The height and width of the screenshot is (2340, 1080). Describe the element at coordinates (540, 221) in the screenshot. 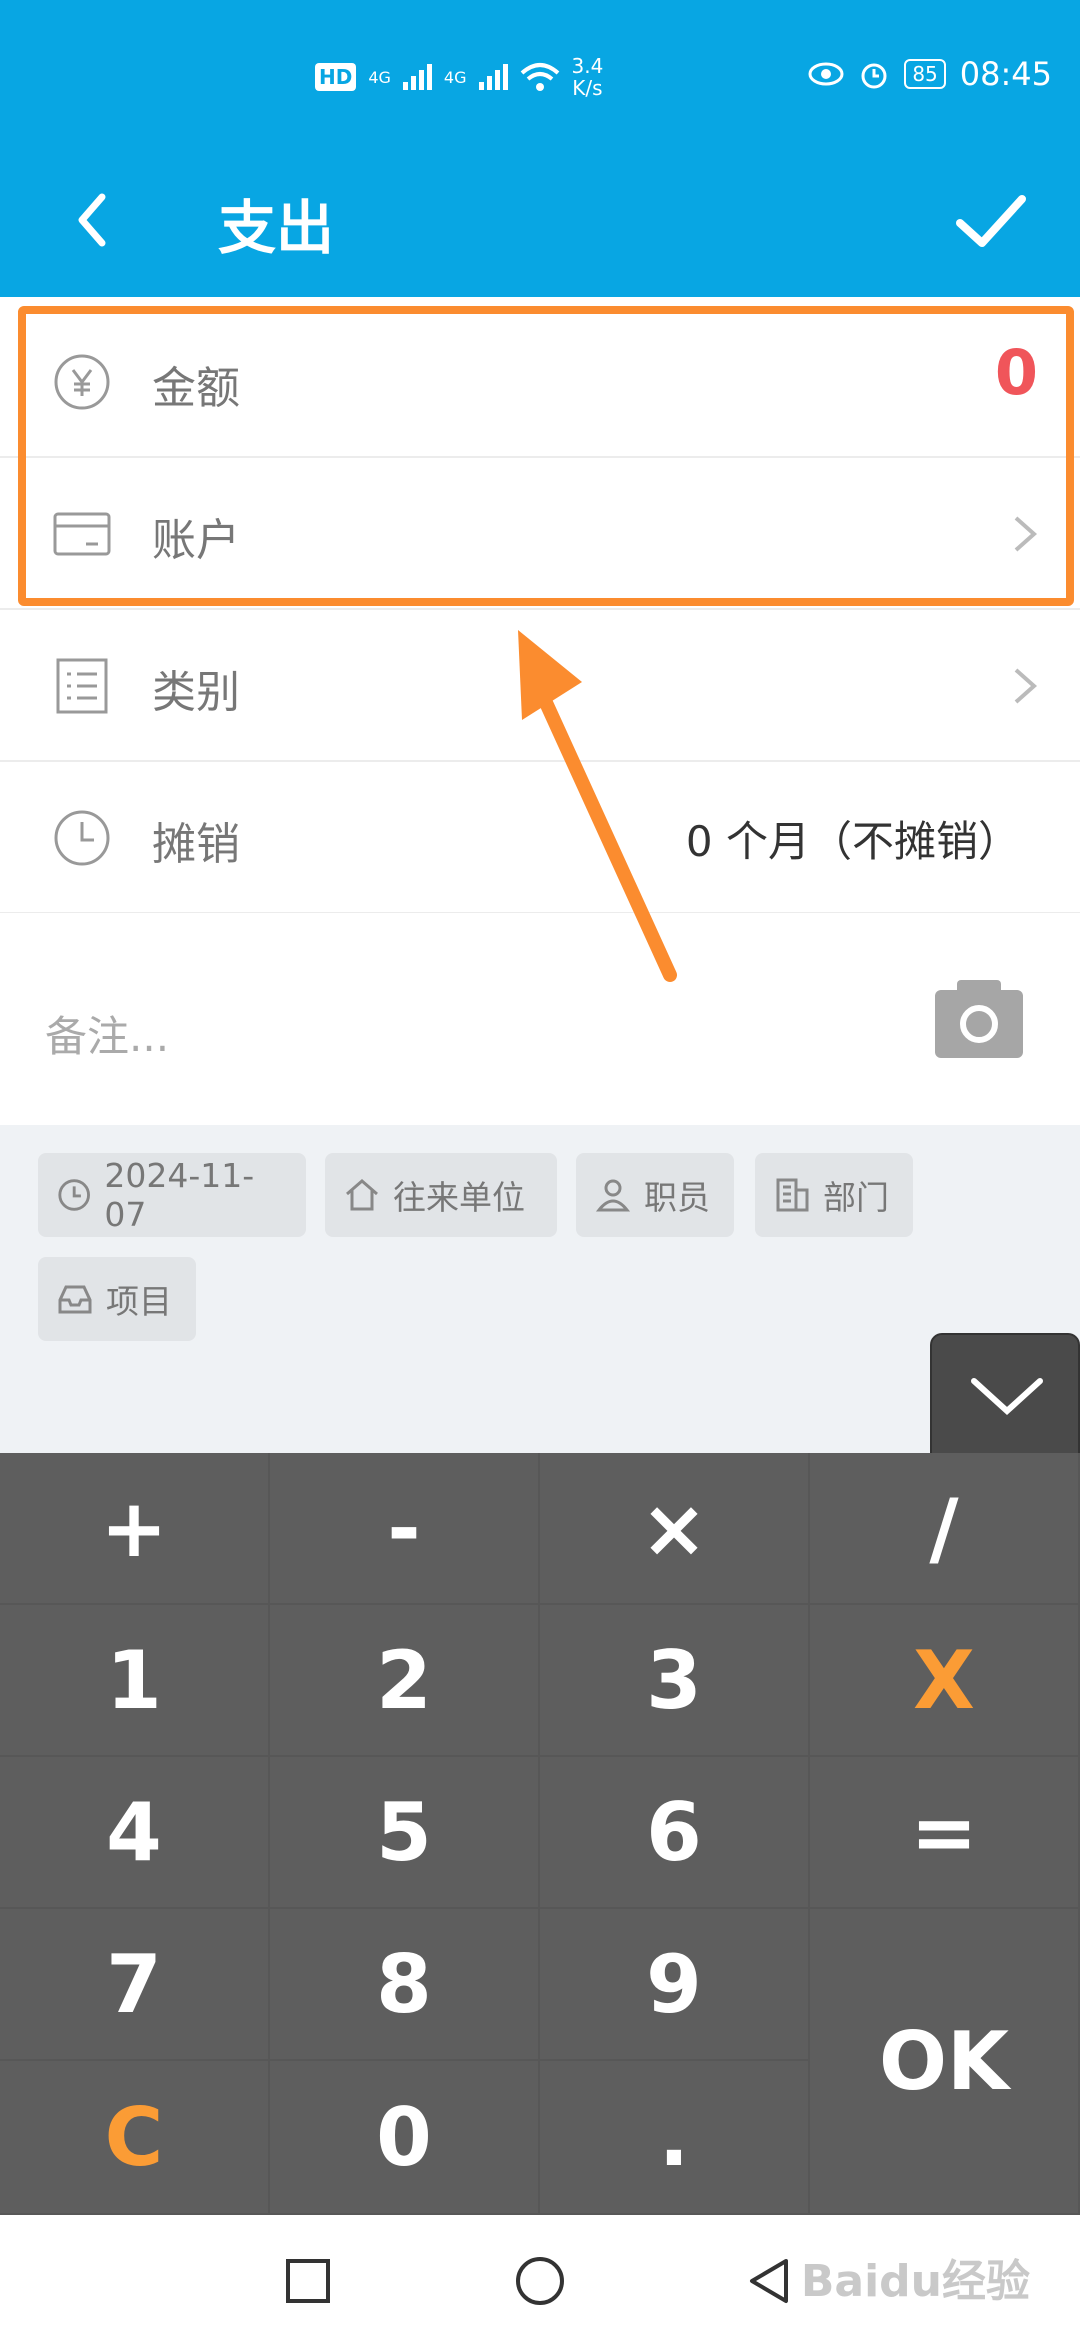

I see `app-header: 支出` at that location.